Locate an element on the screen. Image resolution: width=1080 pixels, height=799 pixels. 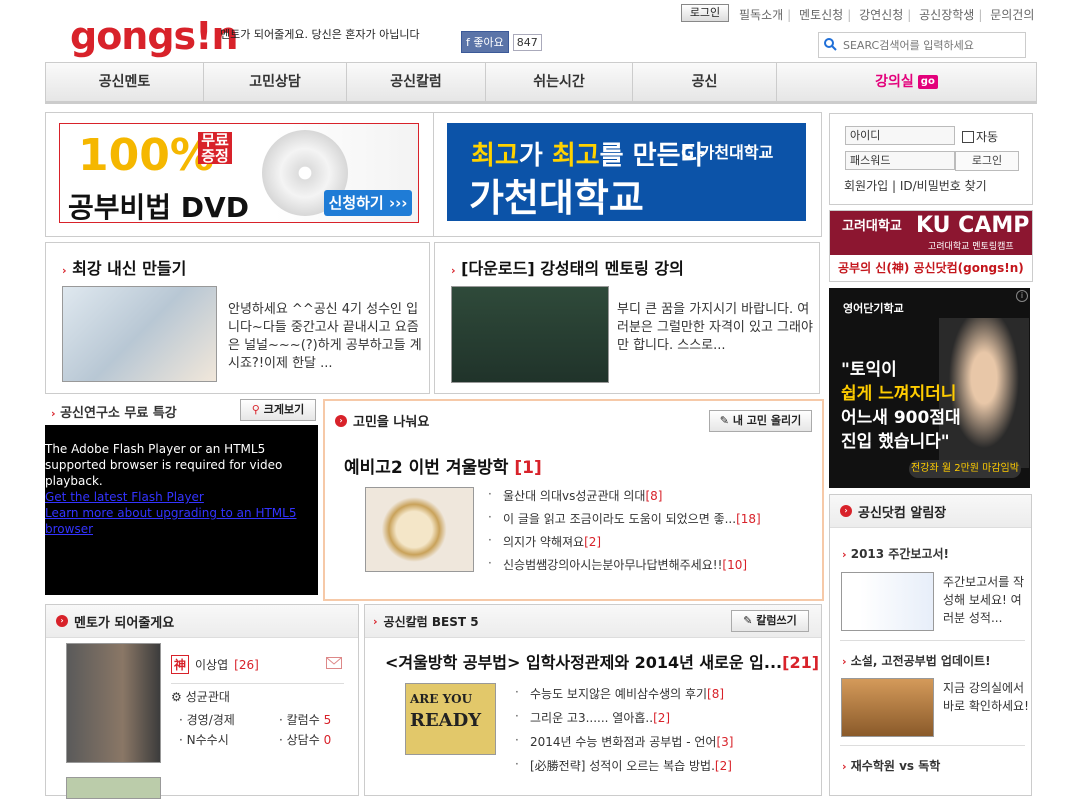
nav-gongsin: 공신 is located at coordinates (705, 82).